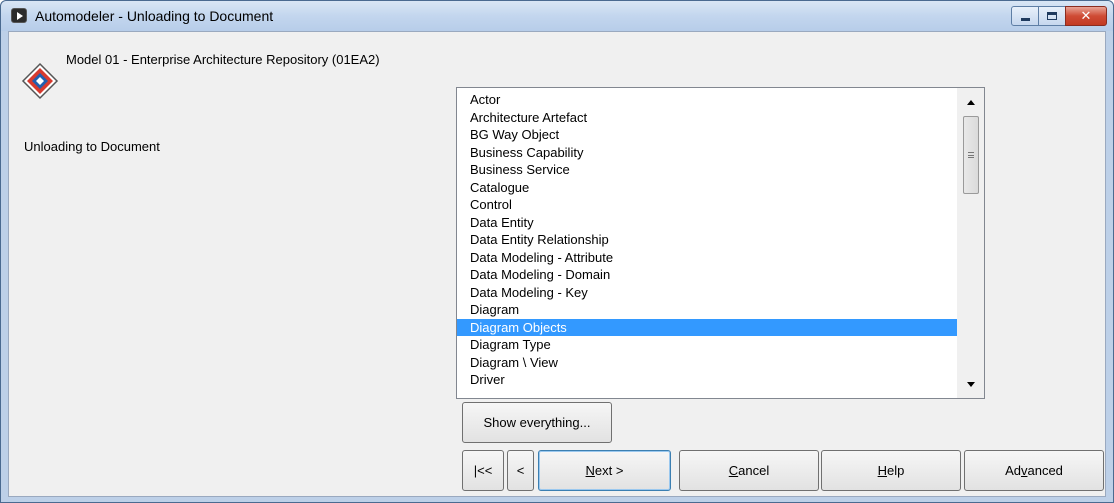 Image resolution: width=1114 pixels, height=503 pixels. I want to click on list-item: Data Modeling - Domain, so click(707, 275).